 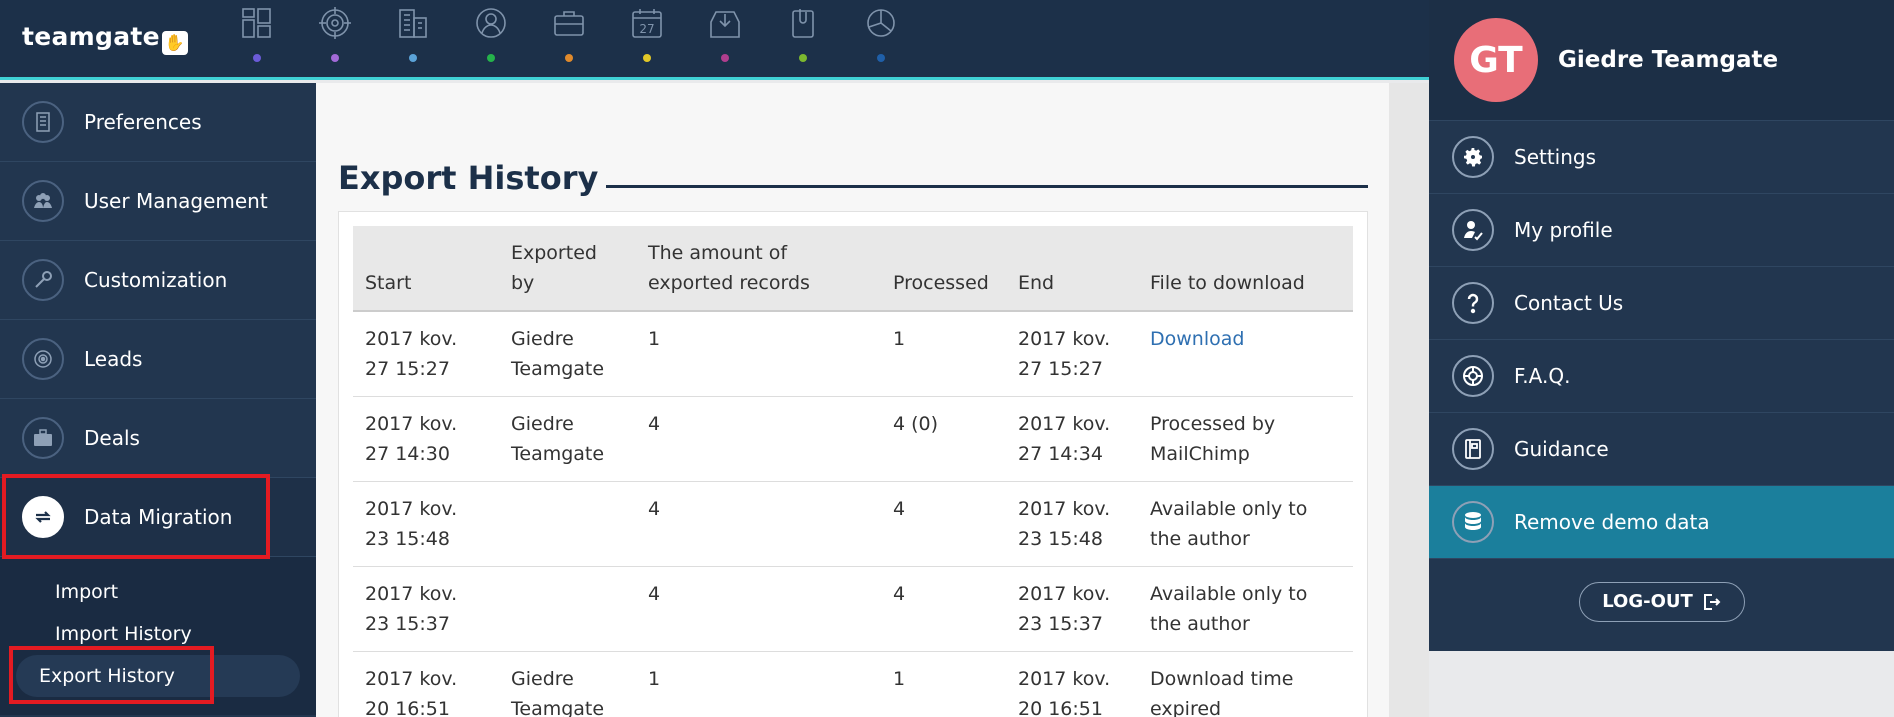 I want to click on guide-book-icon, so click(x=1473, y=449).